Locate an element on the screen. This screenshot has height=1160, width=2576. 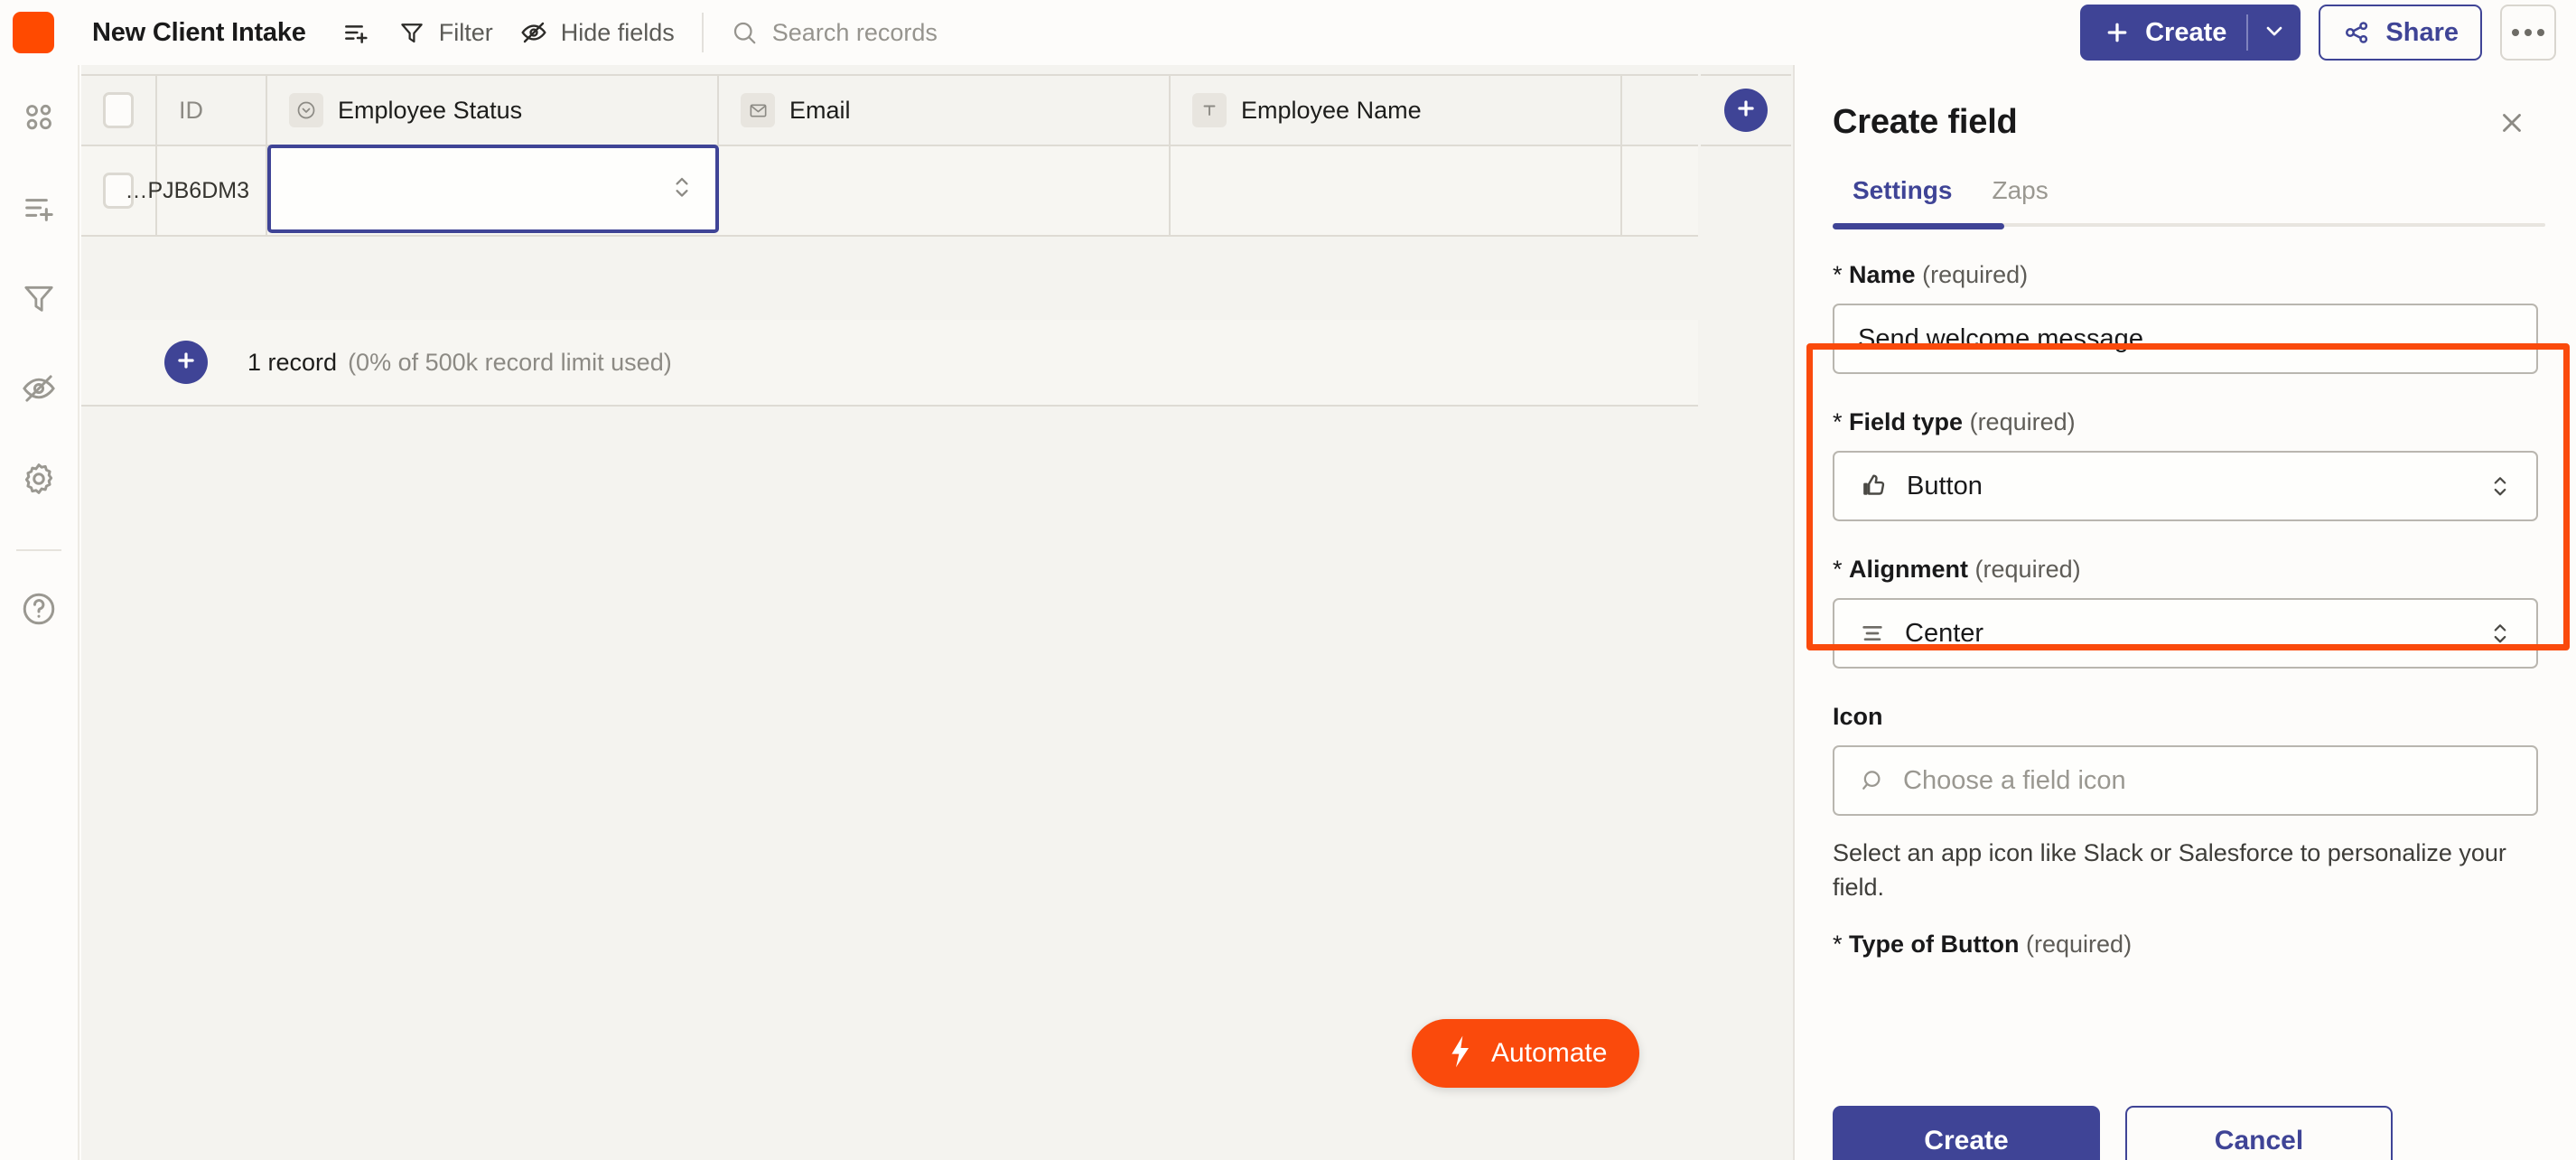
tab-zaps: Zaps is located at coordinates (2019, 199).